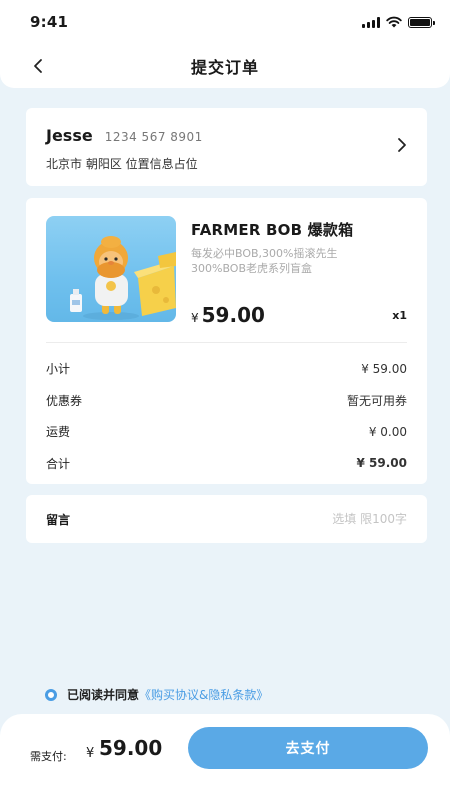 The width and height of the screenshot is (450, 800). I want to click on address-card: Jesse 1234 567 8901 北京市 朝阳区 位置信息占位, so click(226, 147).